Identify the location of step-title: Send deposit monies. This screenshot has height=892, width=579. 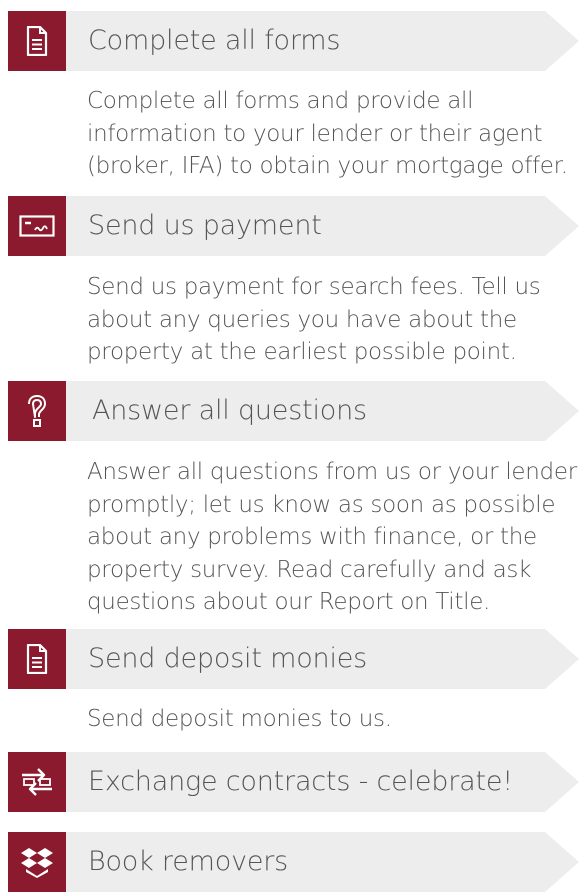
(228, 658).